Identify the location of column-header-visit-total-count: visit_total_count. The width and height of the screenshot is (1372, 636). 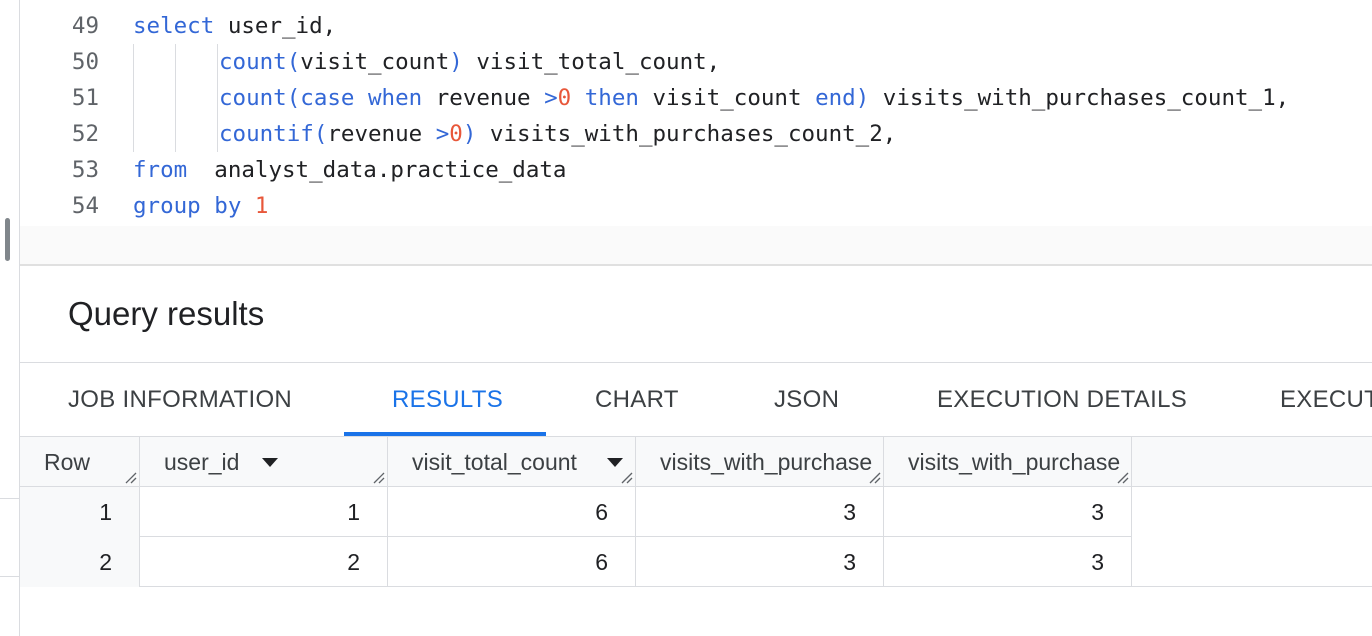
(512, 462).